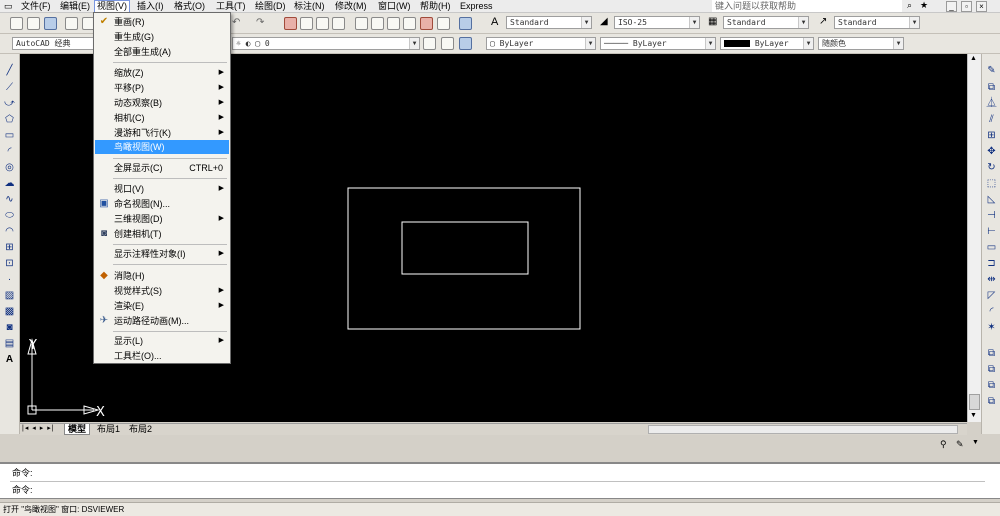  Describe the element at coordinates (975, 442) in the screenshot. I see `tray-arrow-icon: ▼` at that location.